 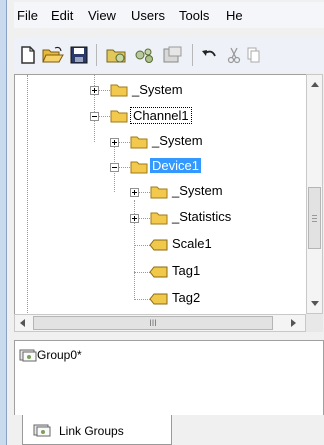 What do you see at coordinates (62, 15) in the screenshot?
I see `menu-edit: Edit` at bounding box center [62, 15].